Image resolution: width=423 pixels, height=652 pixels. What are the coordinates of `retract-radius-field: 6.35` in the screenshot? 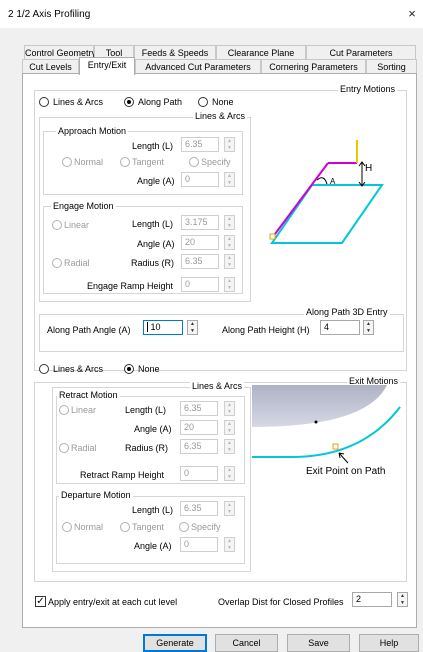 It's located at (199, 446).